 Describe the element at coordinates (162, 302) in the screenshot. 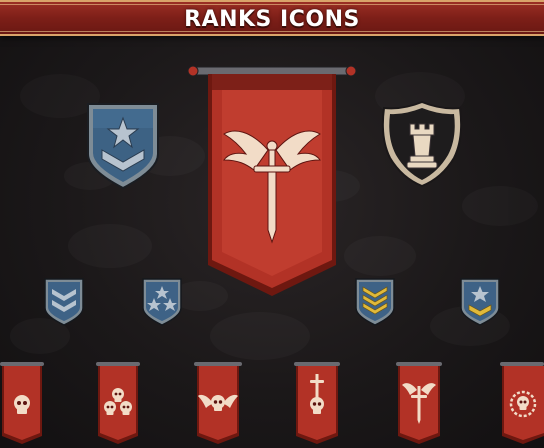

I see `three-star-badge-icon` at that location.